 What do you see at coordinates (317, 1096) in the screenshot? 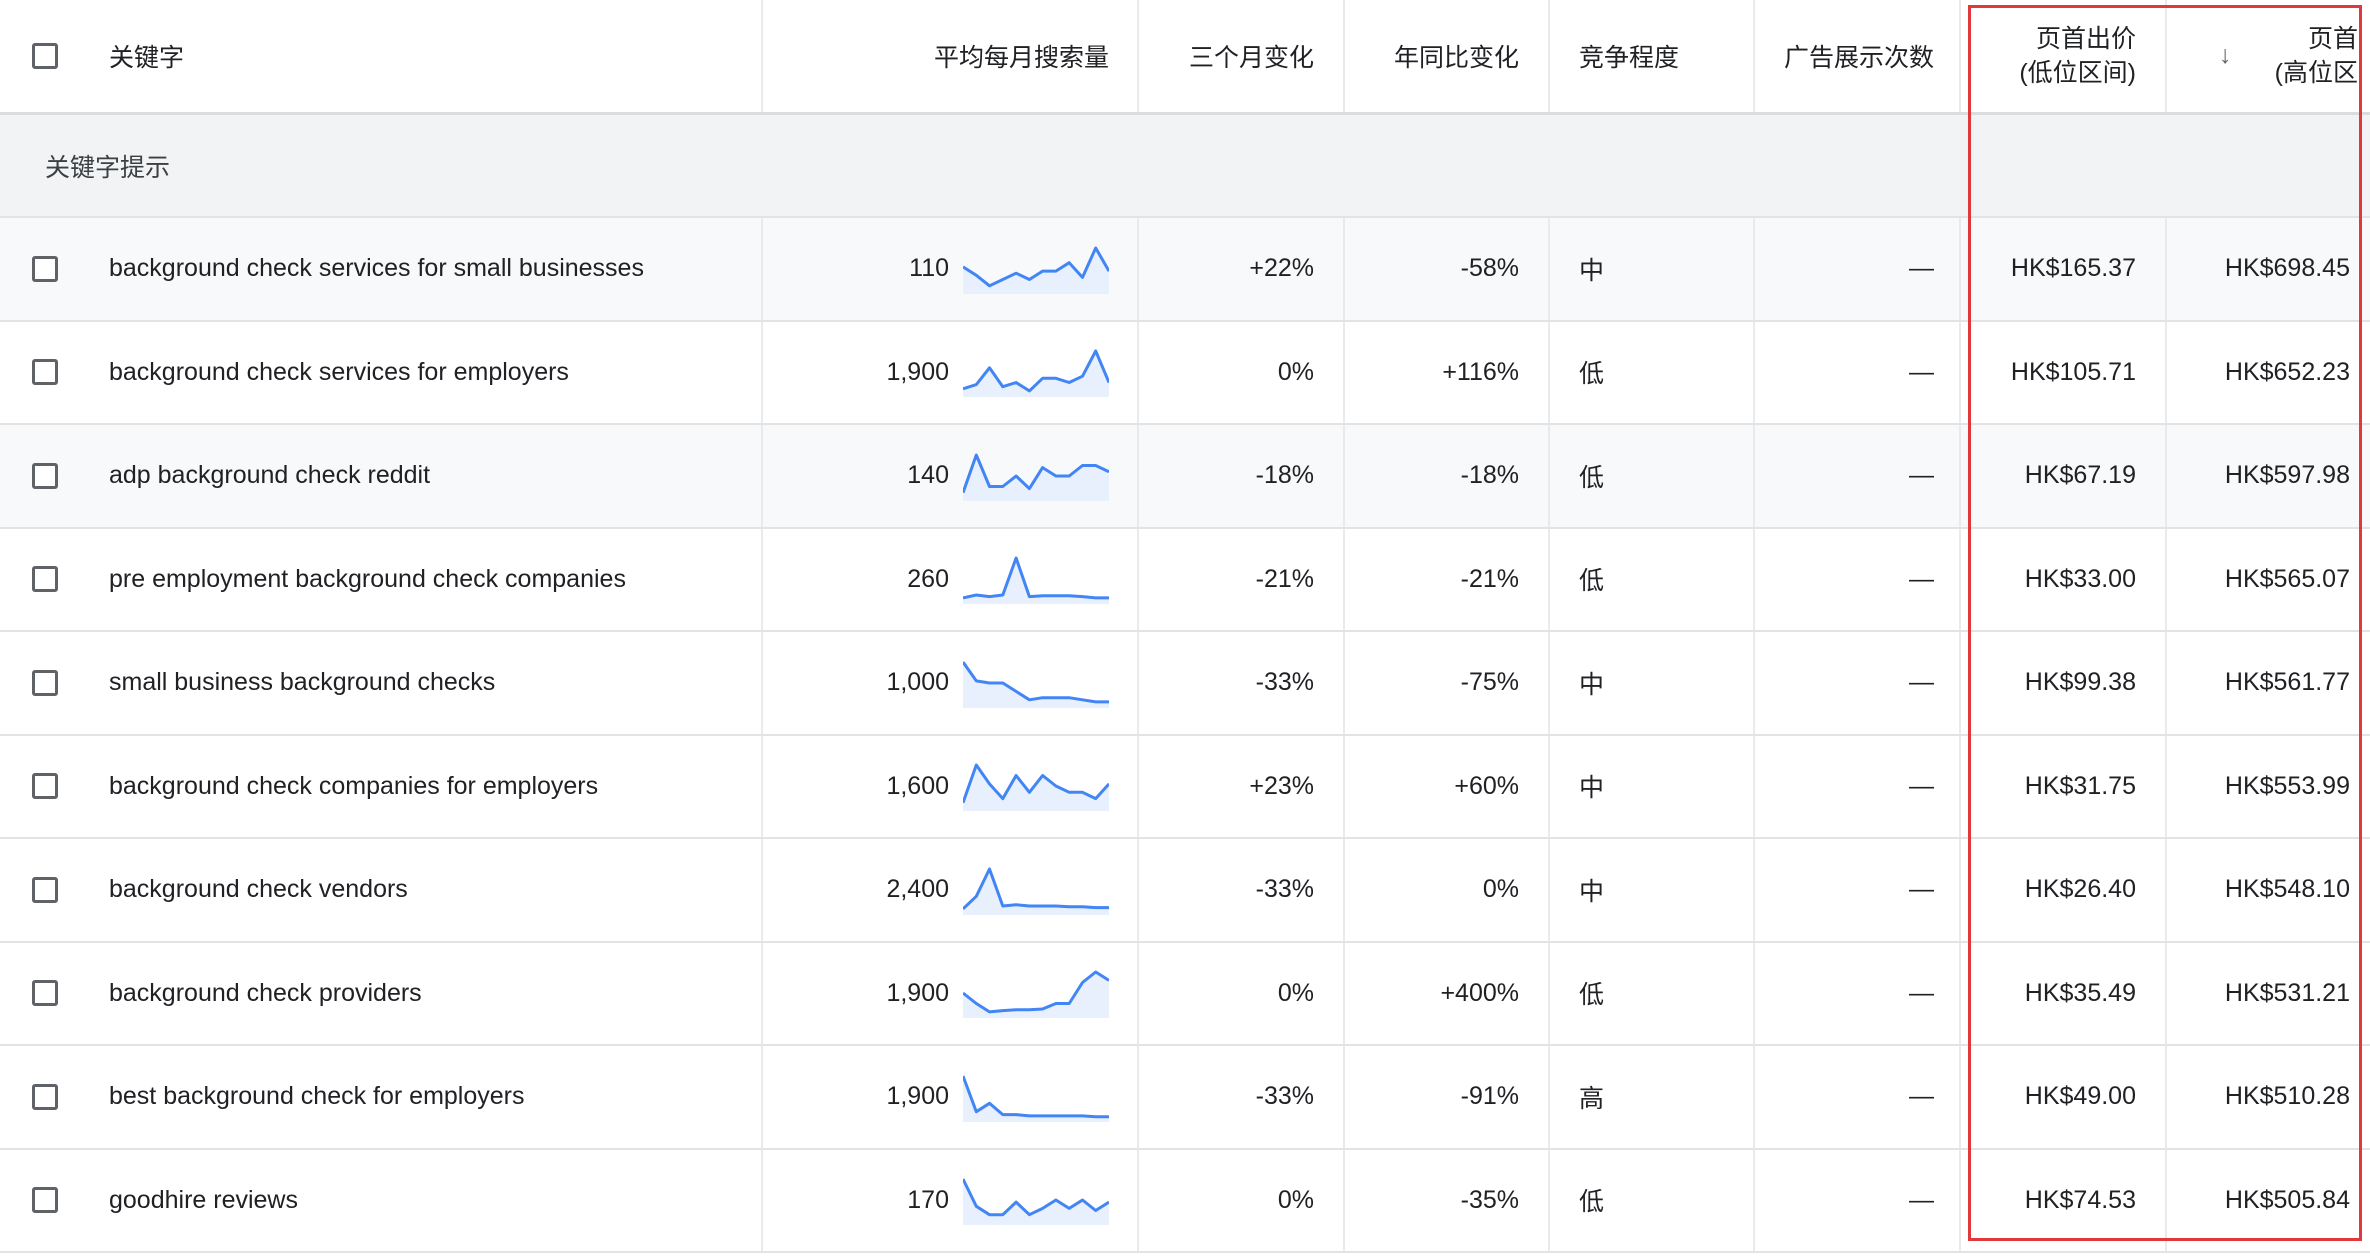
I see `keyword-text: best background check for employers` at bounding box center [317, 1096].